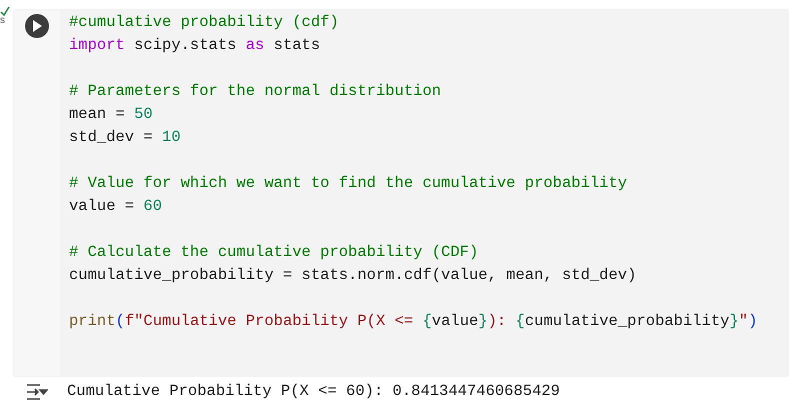  What do you see at coordinates (115, 206) in the screenshot?
I see `code-line: value = 60` at bounding box center [115, 206].